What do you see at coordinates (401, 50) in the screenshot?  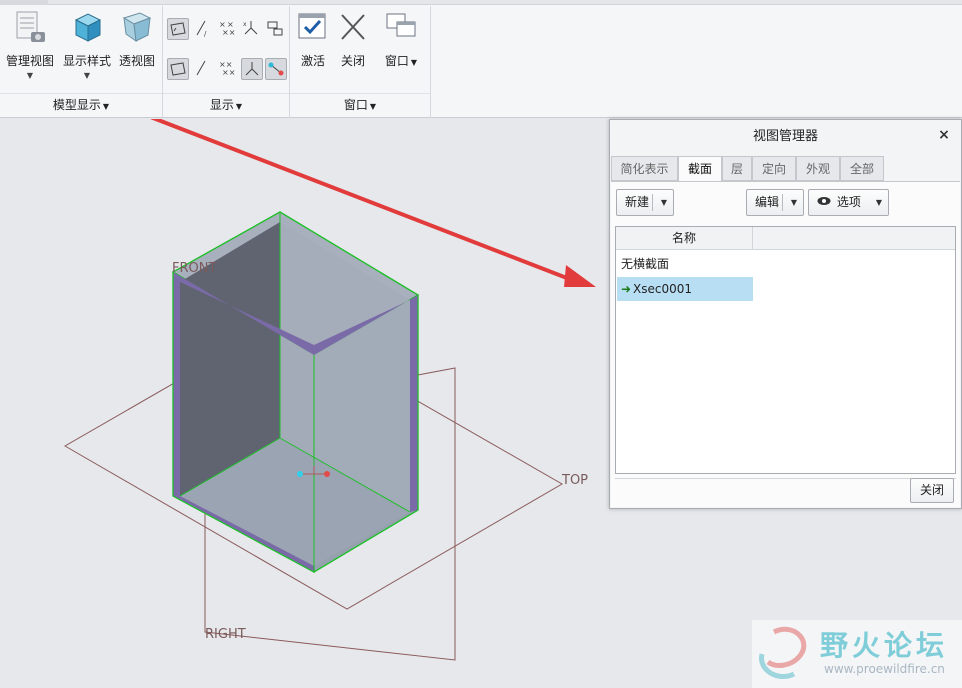 I see `windows-button: 窗口 ▼` at bounding box center [401, 50].